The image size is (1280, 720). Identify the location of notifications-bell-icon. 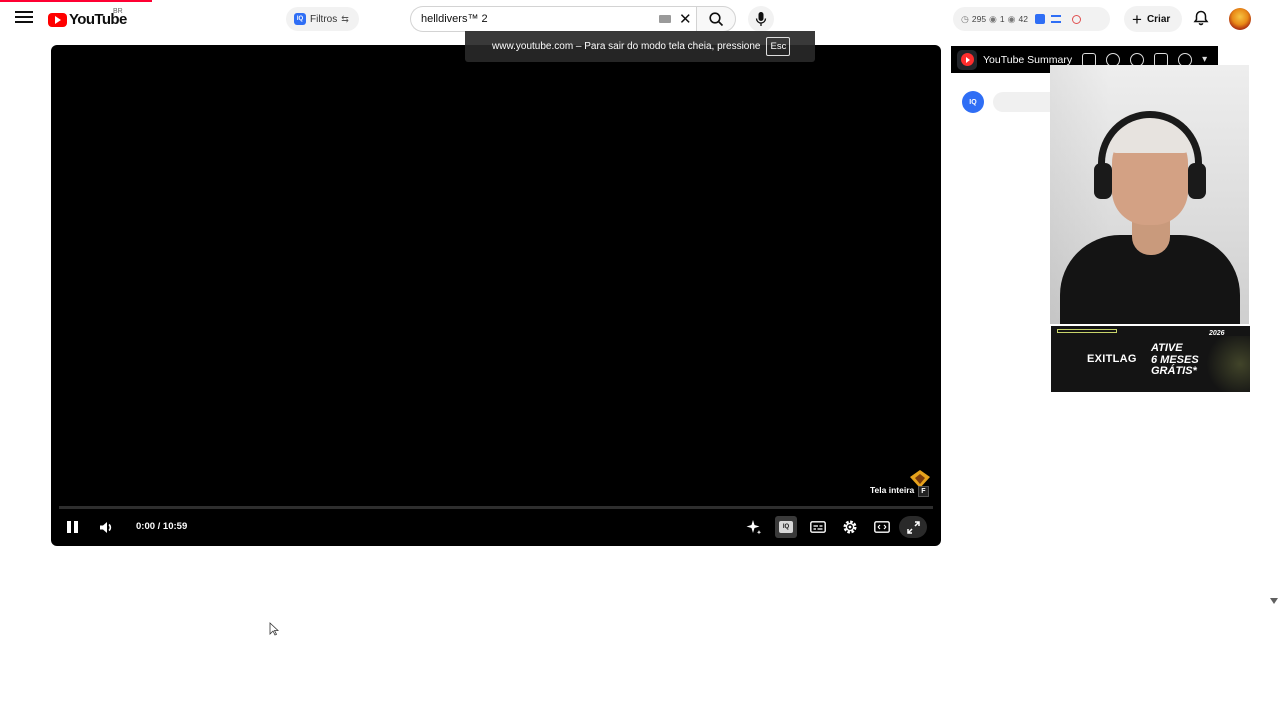
(1201, 18).